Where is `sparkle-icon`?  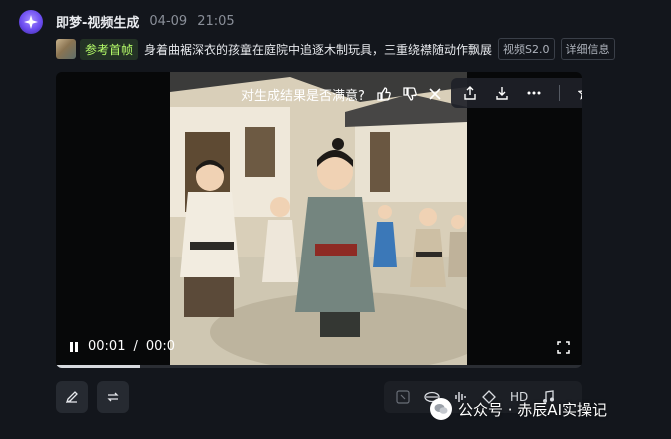 sparkle-icon is located at coordinates (31, 22).